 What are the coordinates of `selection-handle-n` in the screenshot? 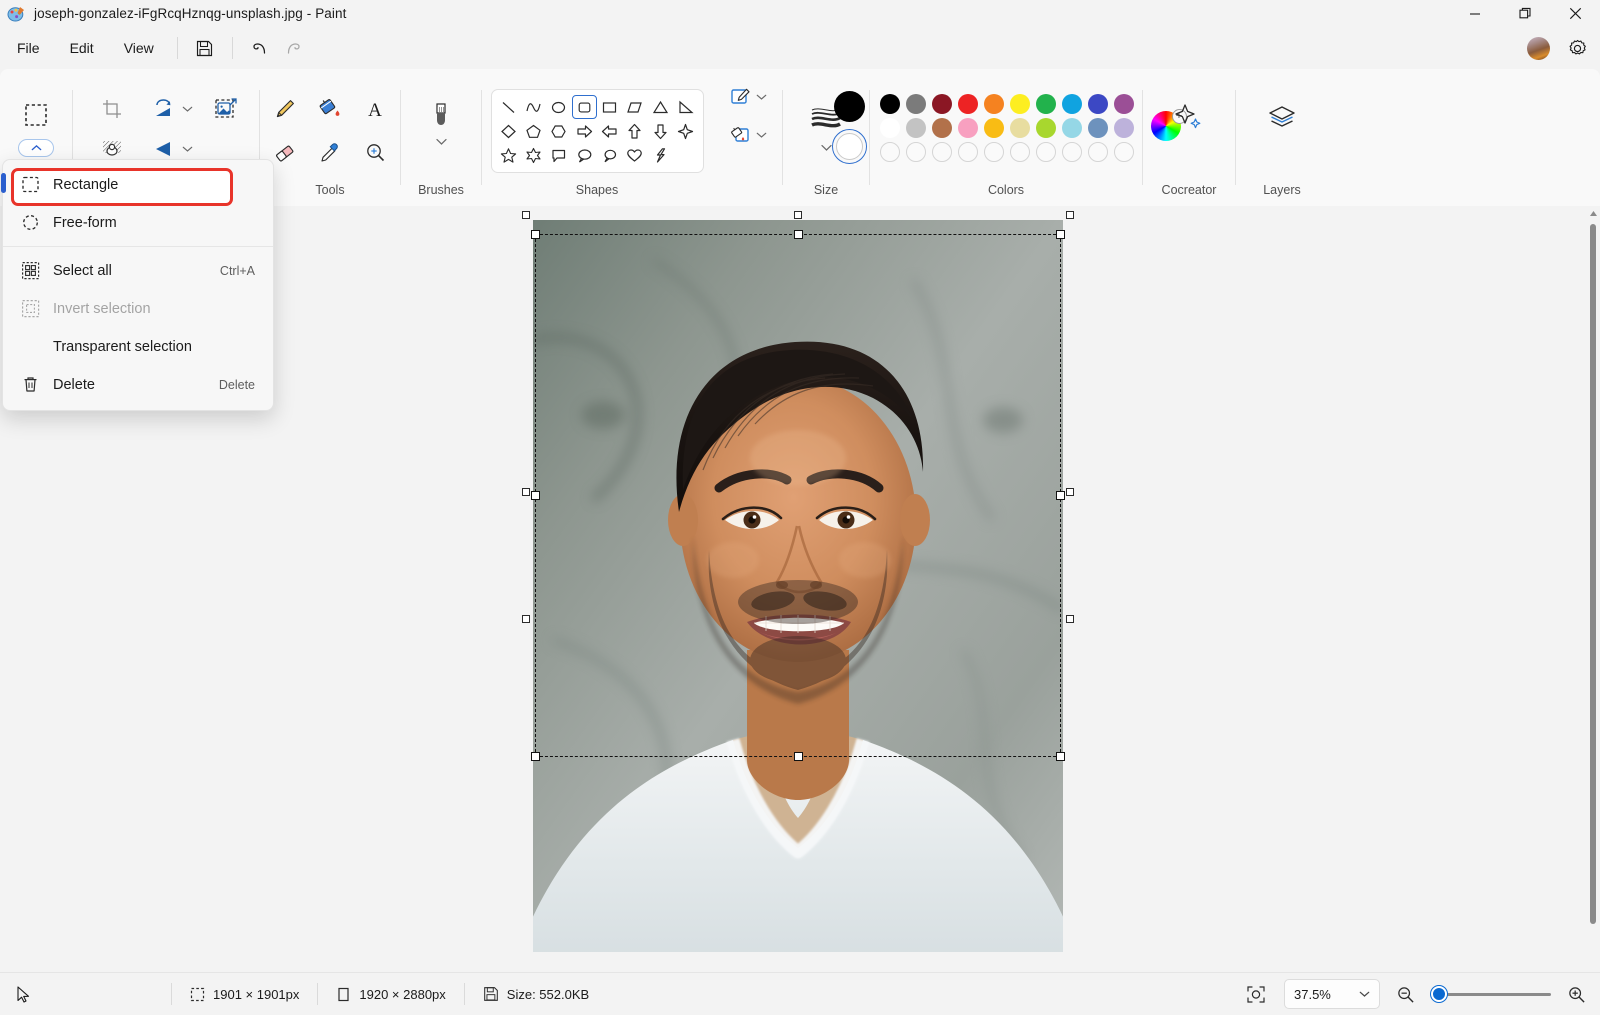 It's located at (798, 234).